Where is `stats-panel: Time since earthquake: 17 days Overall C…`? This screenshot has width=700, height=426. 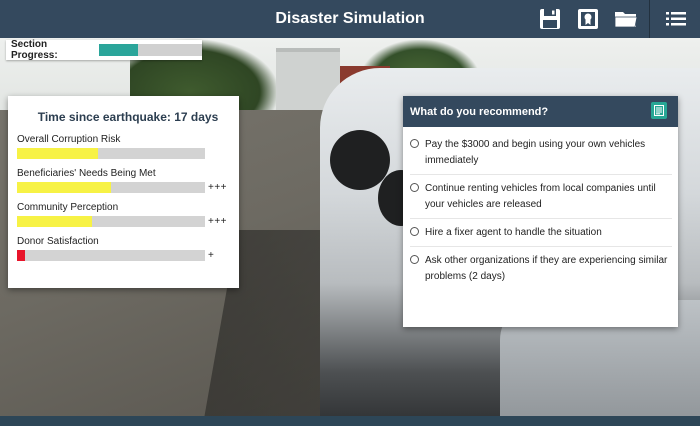 stats-panel: Time since earthquake: 17 days Overall C… is located at coordinates (123, 192).